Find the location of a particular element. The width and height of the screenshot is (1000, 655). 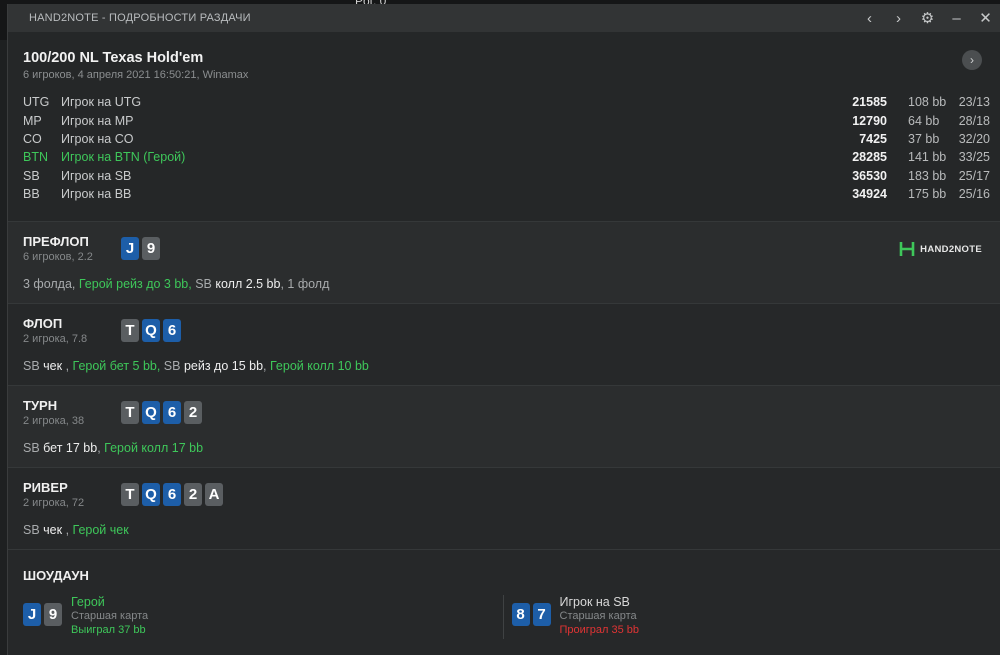

street-name: ТУРН is located at coordinates (40, 405).